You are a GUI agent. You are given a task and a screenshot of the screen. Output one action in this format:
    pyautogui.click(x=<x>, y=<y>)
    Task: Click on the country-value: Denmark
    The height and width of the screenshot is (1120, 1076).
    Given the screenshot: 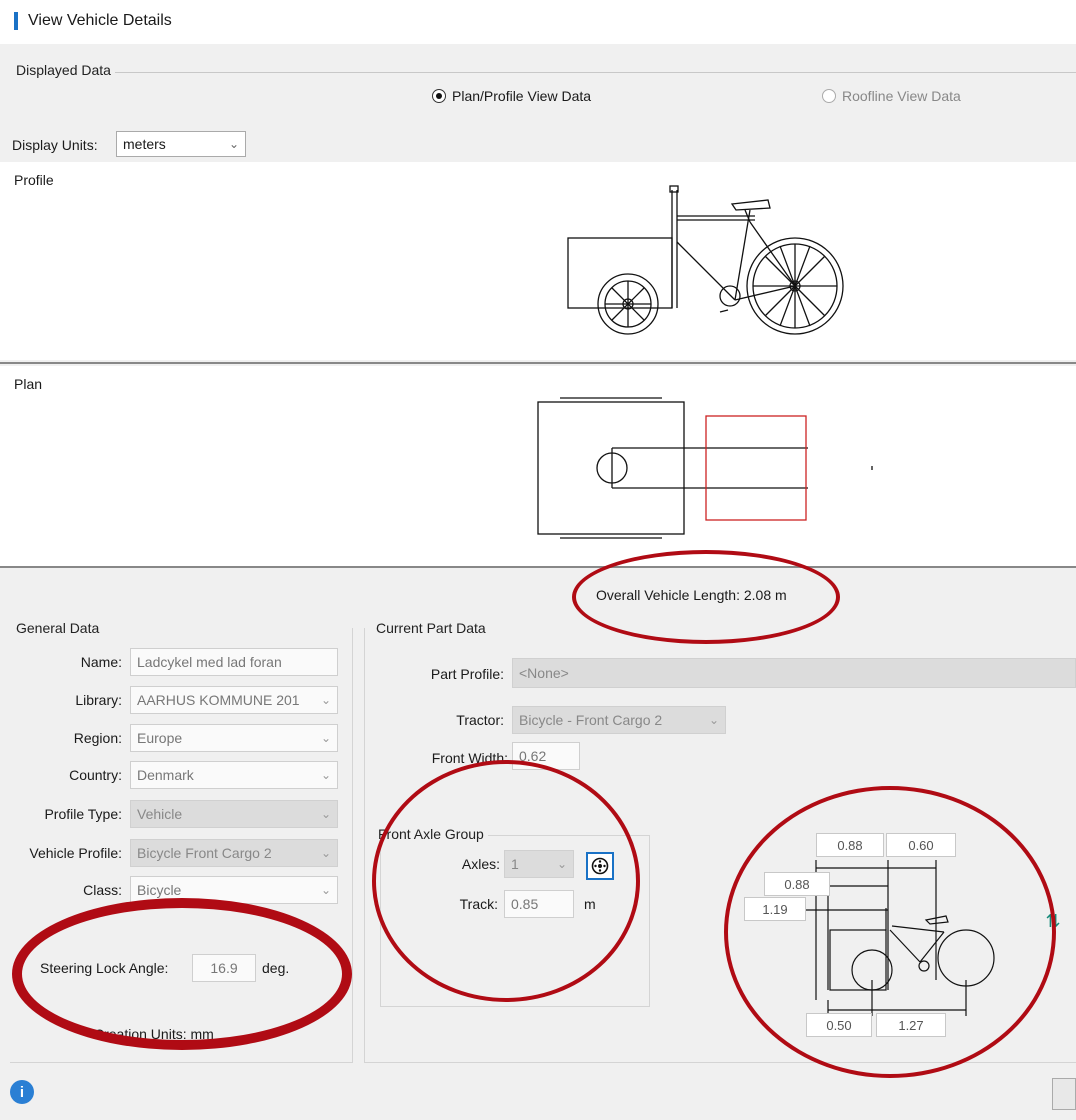 What is the action you would take?
    pyautogui.click(x=165, y=775)
    